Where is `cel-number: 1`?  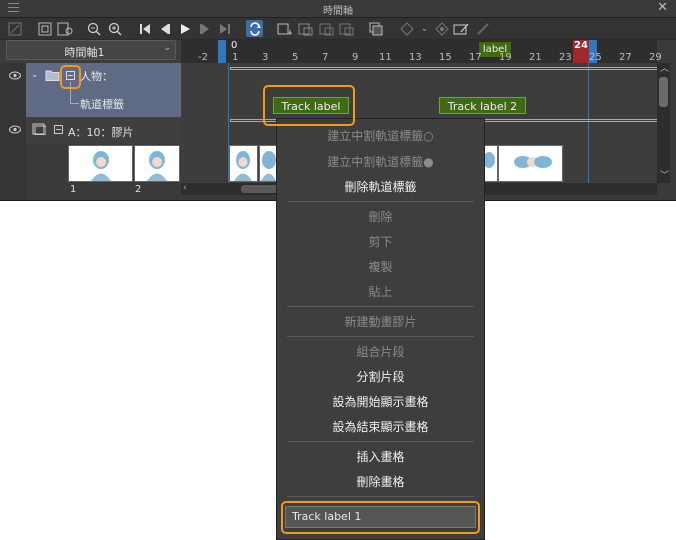
cel-number: 1 is located at coordinates (73, 189).